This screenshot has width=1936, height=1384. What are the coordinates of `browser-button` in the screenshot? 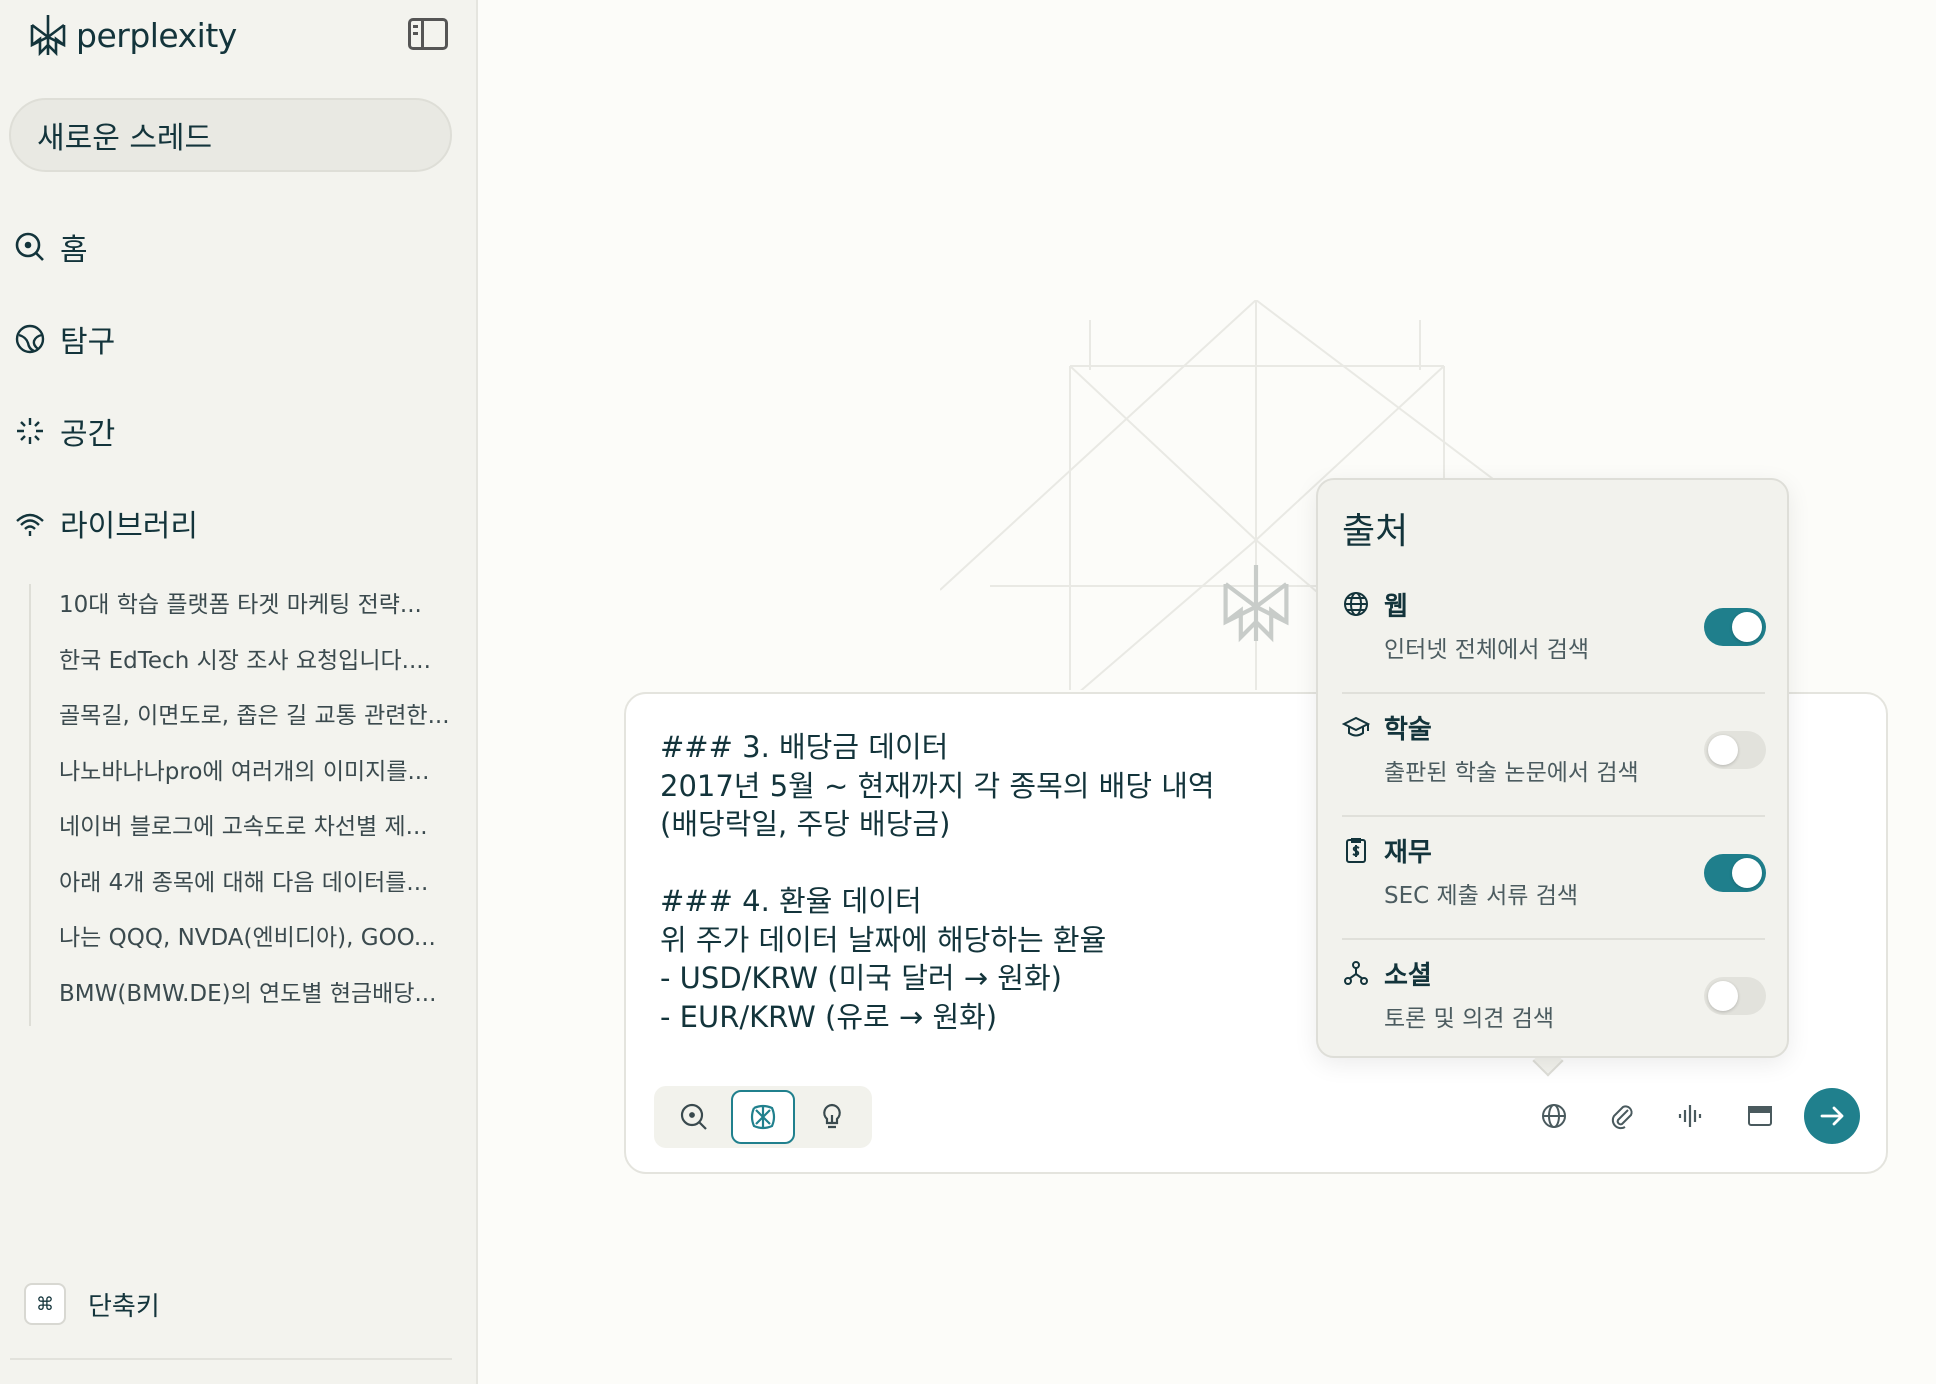 It's located at (1760, 1116).